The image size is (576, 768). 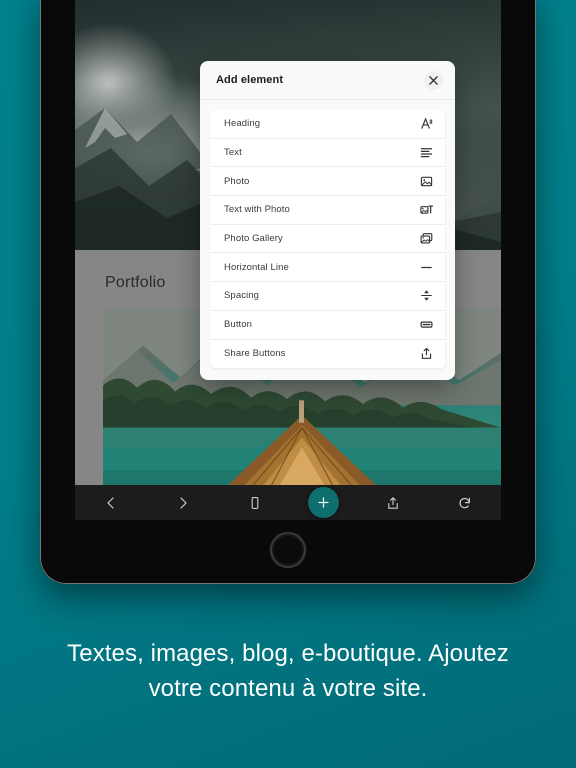 I want to click on back-button, so click(x=111, y=503).